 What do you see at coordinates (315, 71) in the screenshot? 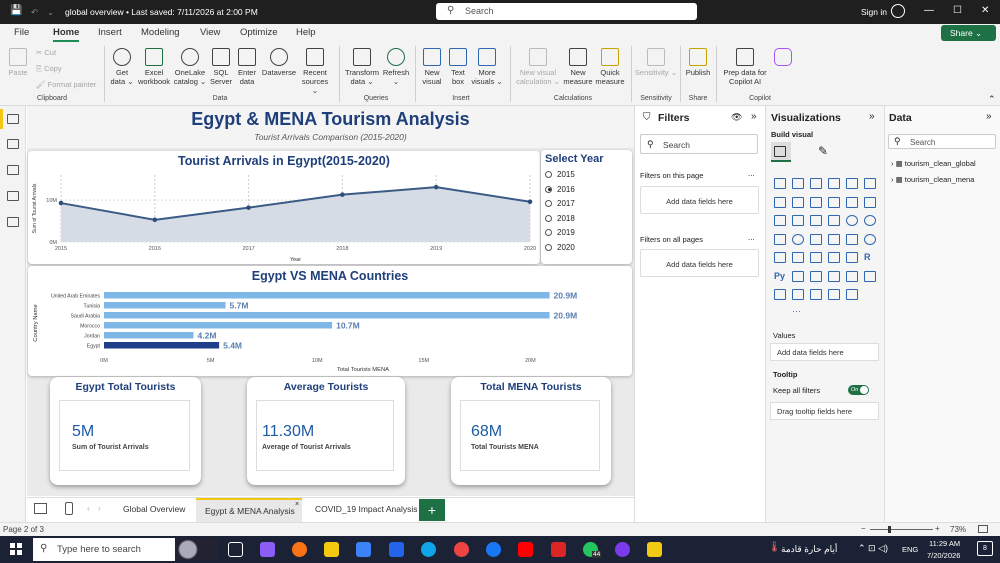
I see `recent-sources-button: Recent sources ⌄` at bounding box center [315, 71].